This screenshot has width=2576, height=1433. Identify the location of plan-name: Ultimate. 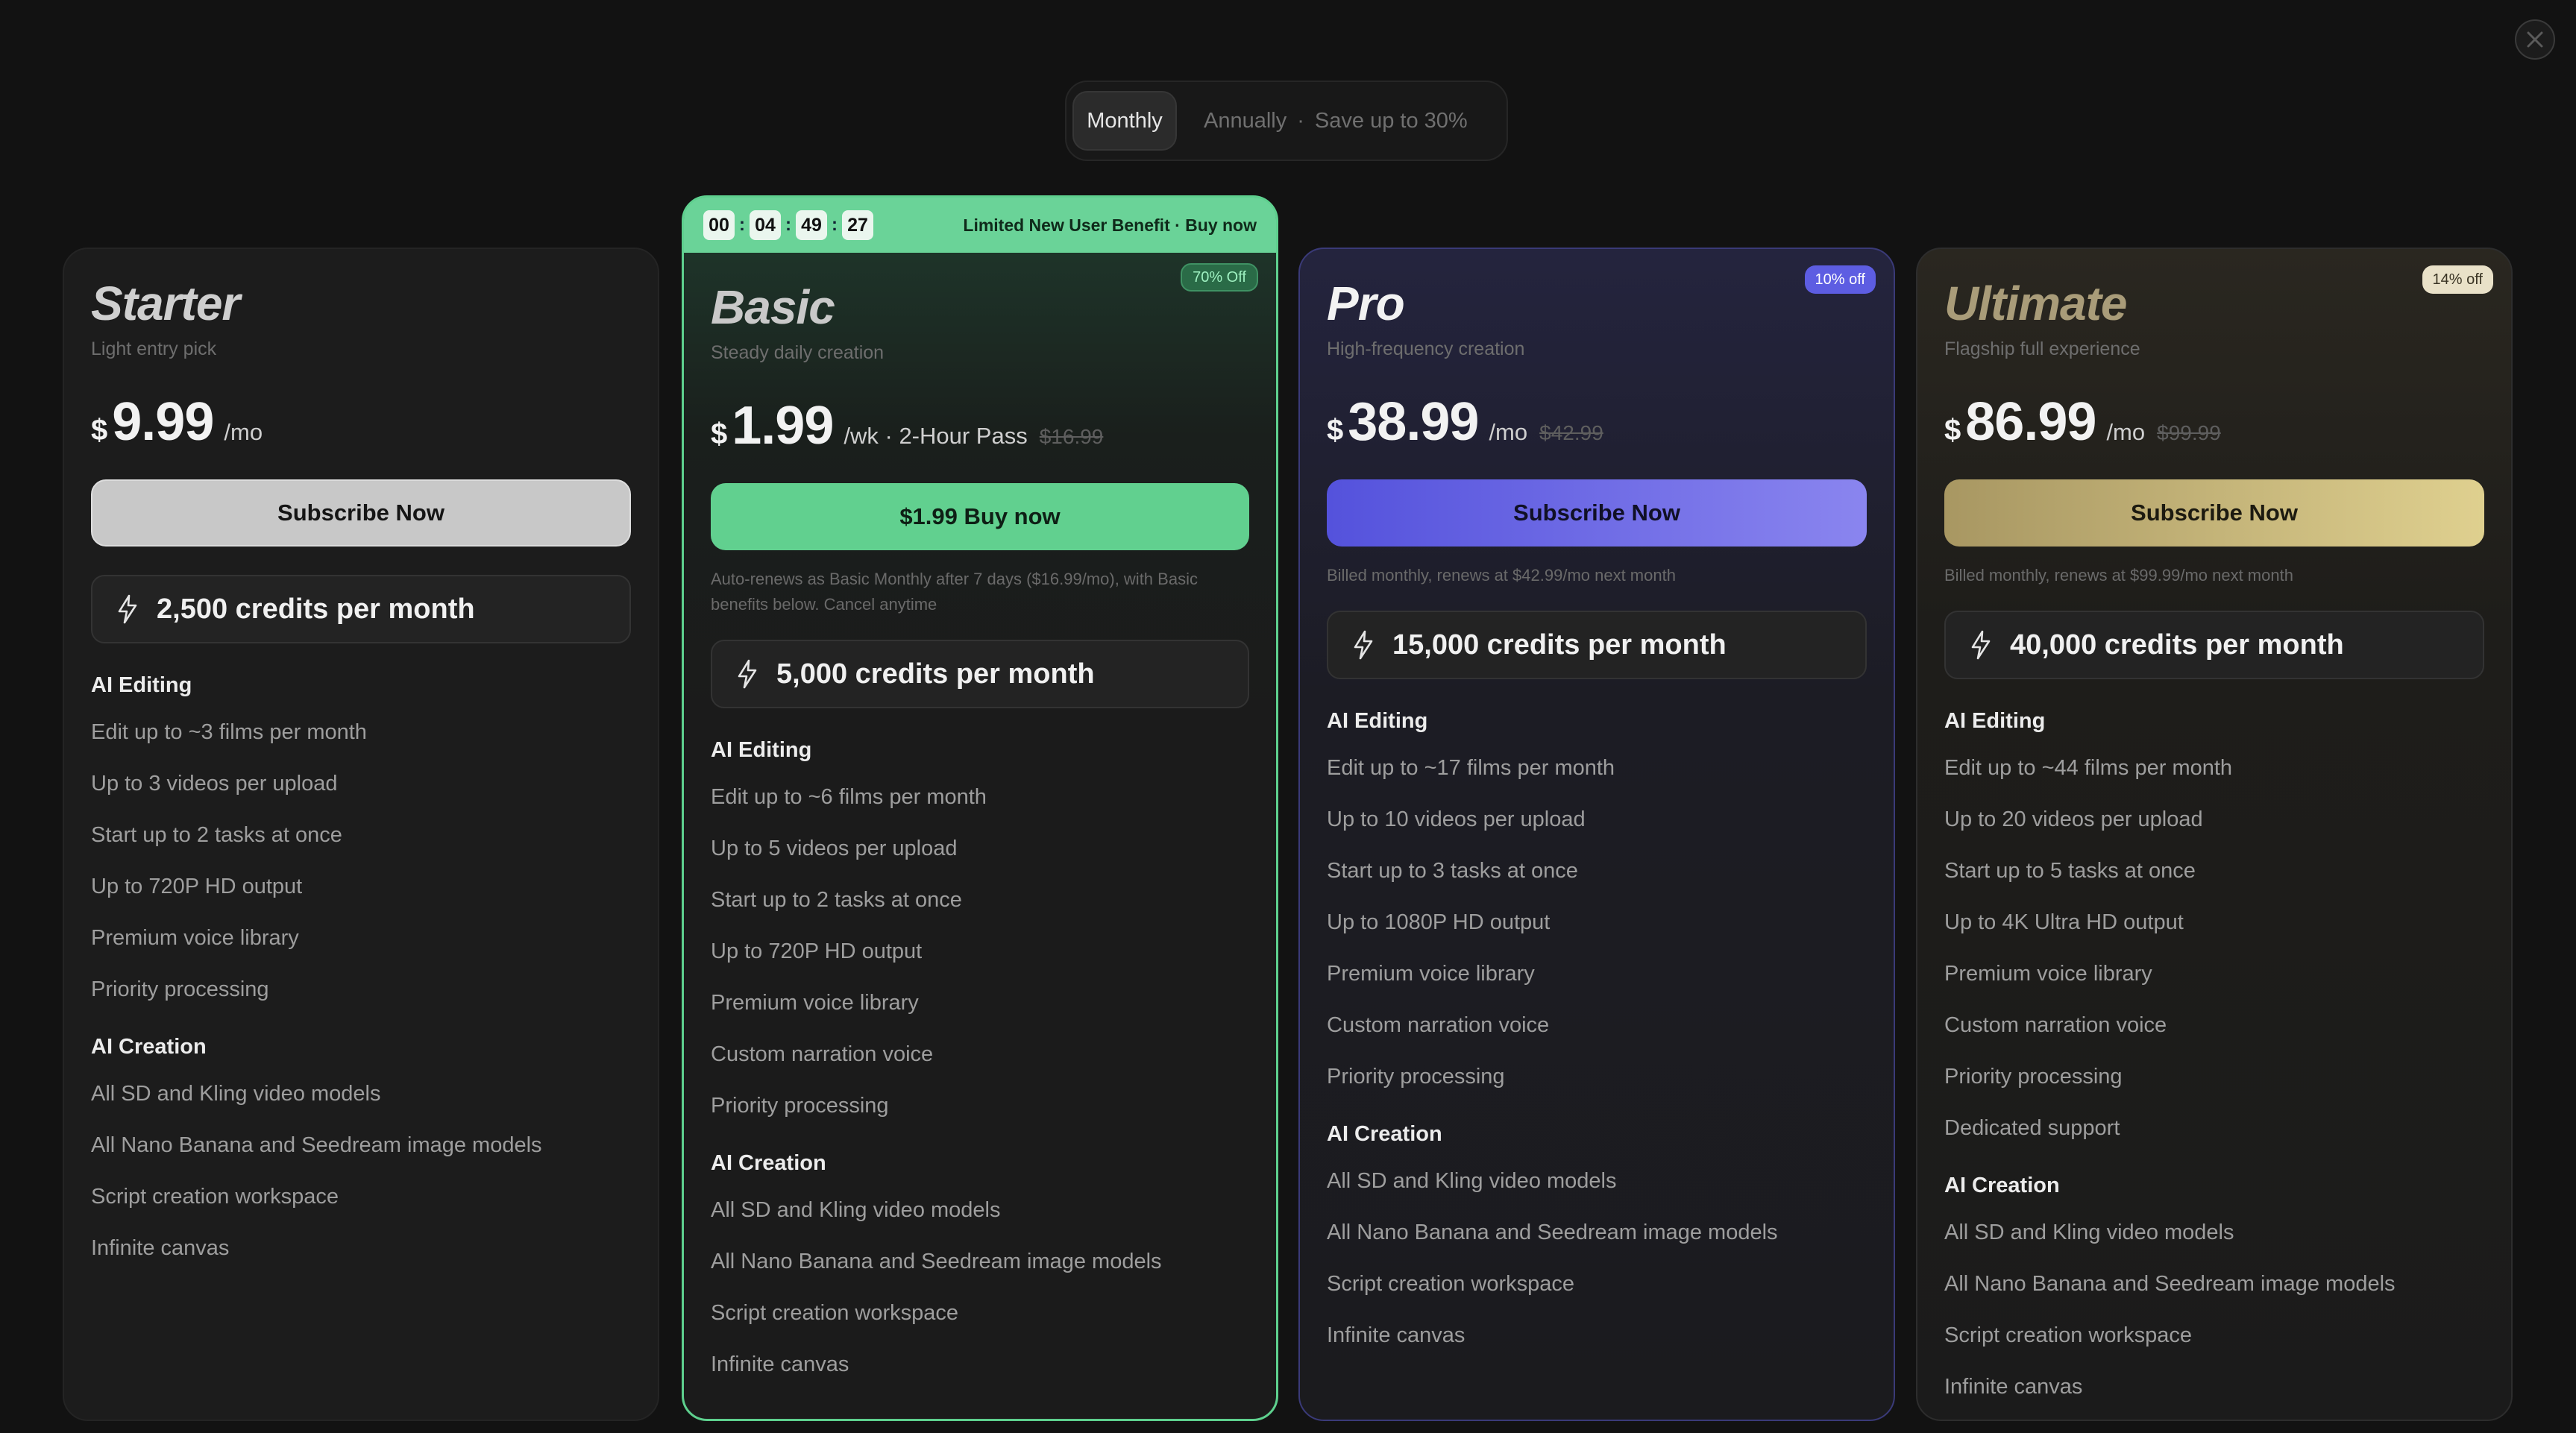
(2036, 304).